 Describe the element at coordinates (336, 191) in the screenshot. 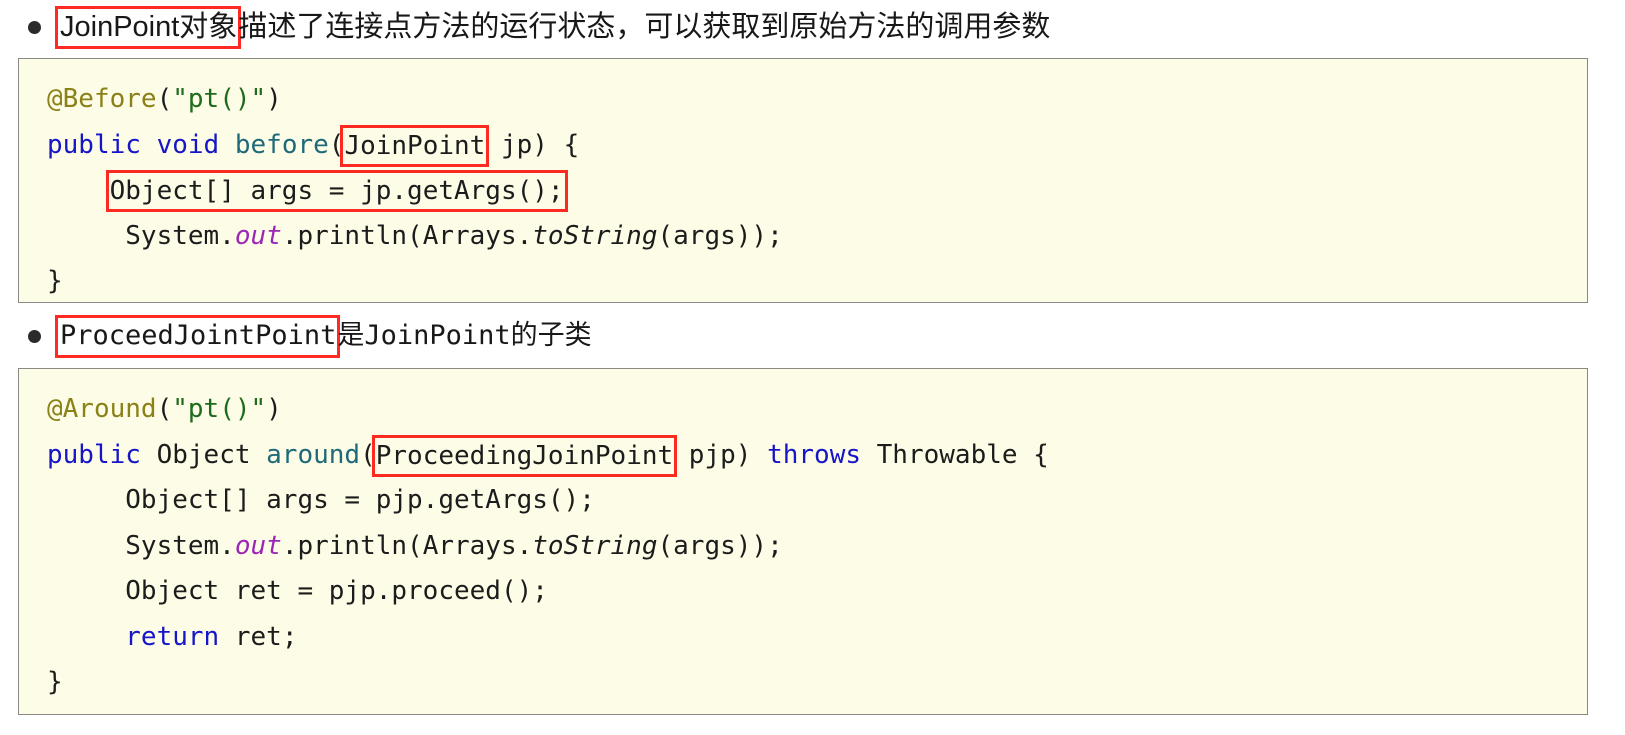

I see `highlight-box-getargs-statement: Object[] args = jp.getArgs();` at that location.